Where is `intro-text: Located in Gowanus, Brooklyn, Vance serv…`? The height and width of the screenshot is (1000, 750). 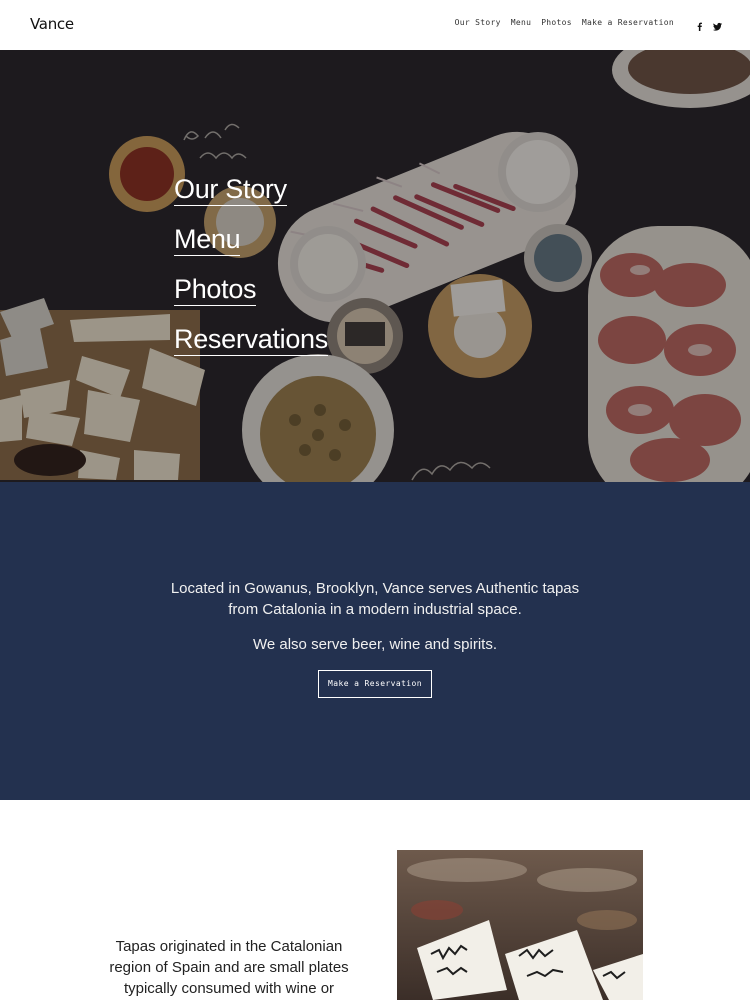
intro-text: Located in Gowanus, Brooklyn, Vance serv… is located at coordinates (375, 599).